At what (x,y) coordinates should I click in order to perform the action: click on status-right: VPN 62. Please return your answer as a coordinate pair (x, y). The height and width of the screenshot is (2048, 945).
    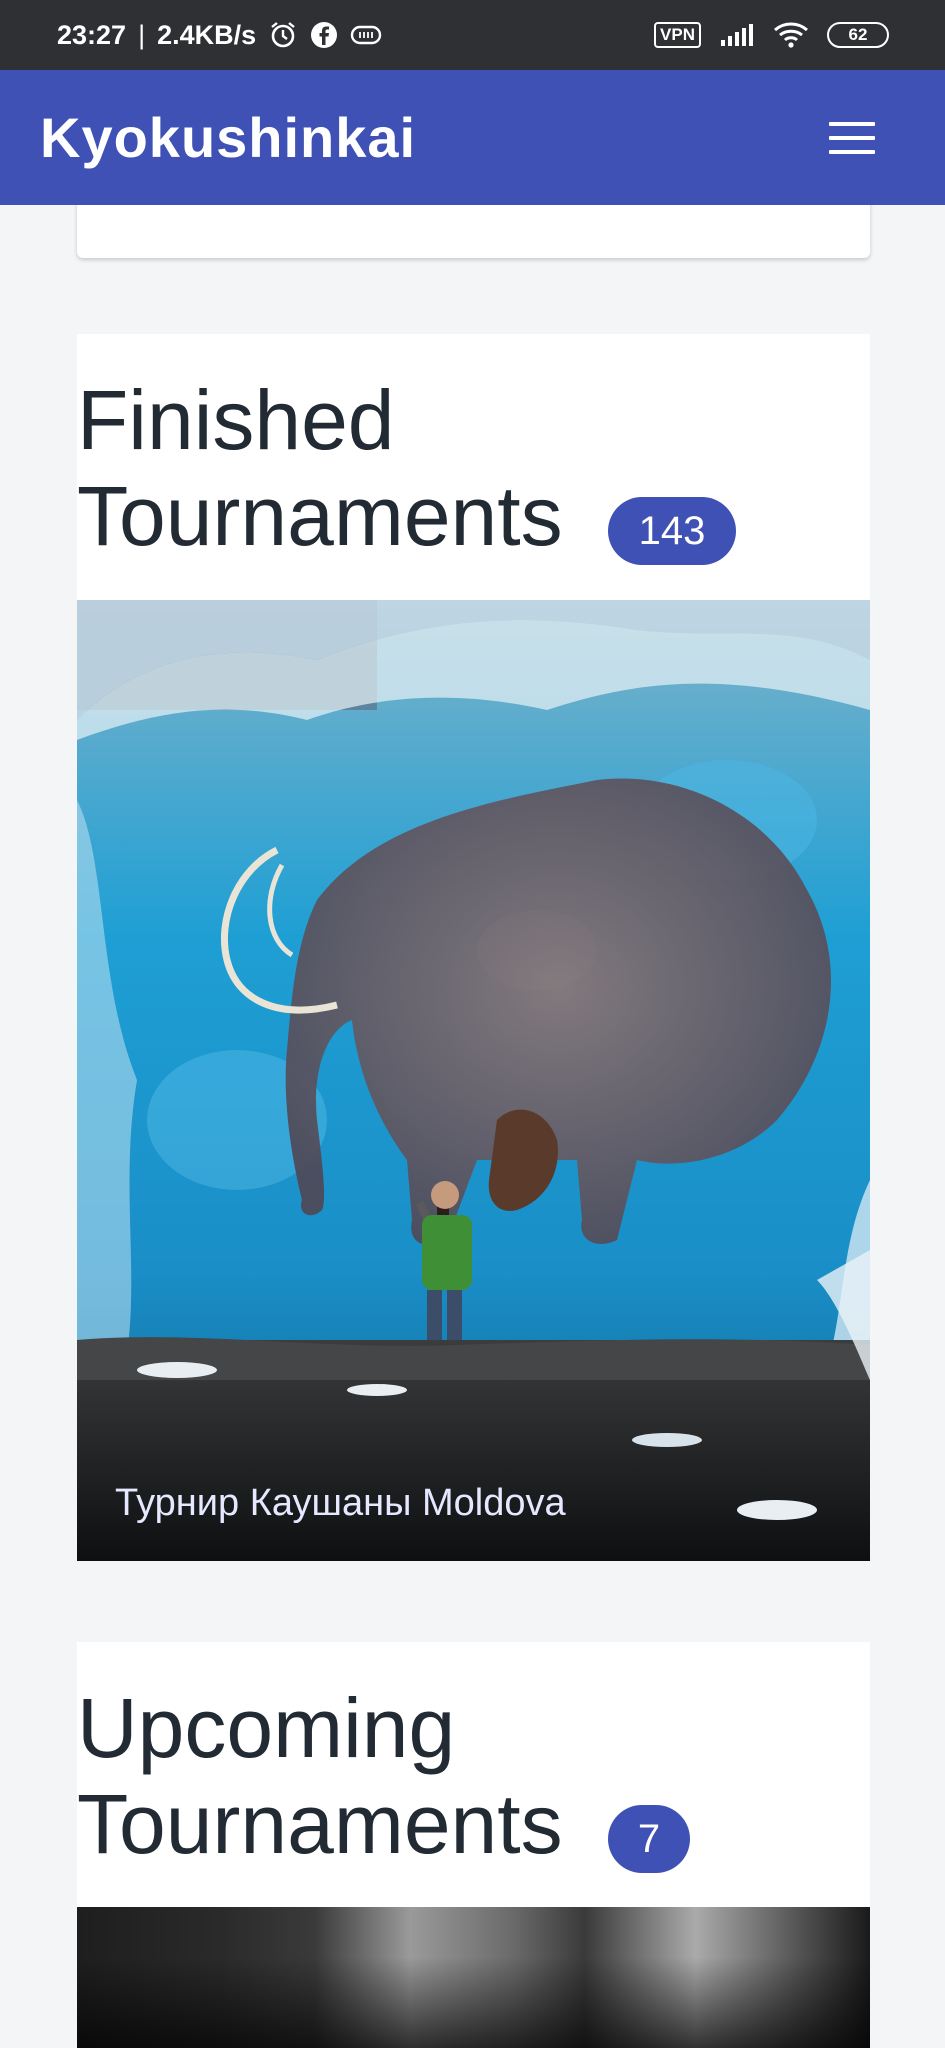
    Looking at the image, I should click on (771, 35).